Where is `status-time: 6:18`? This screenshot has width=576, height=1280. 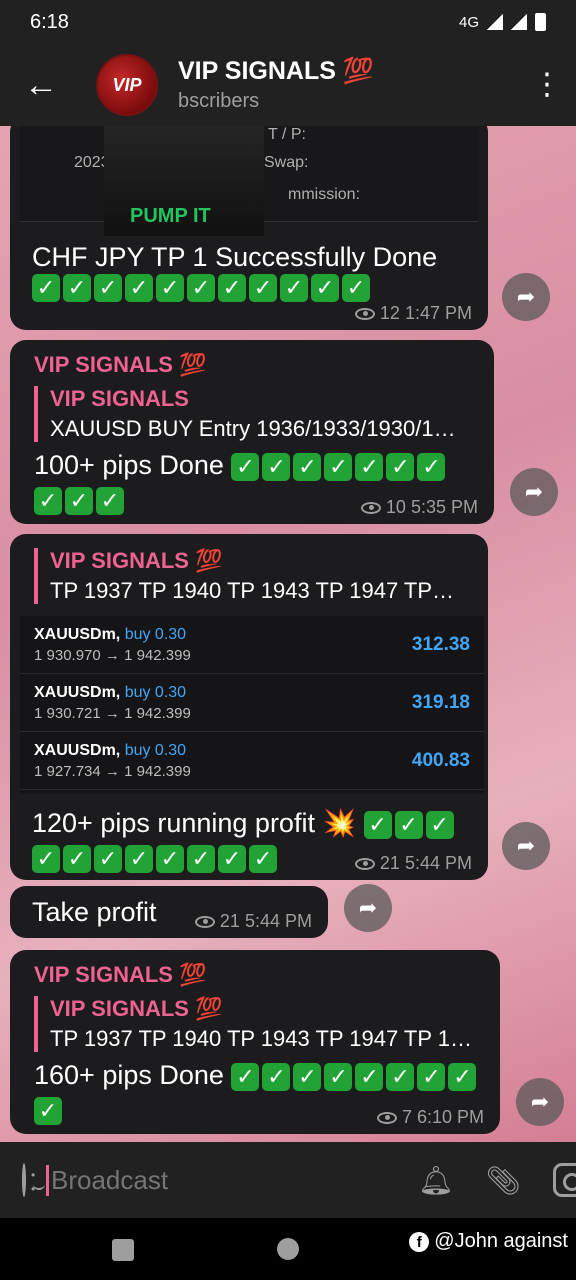
status-time: 6:18 is located at coordinates (49, 21).